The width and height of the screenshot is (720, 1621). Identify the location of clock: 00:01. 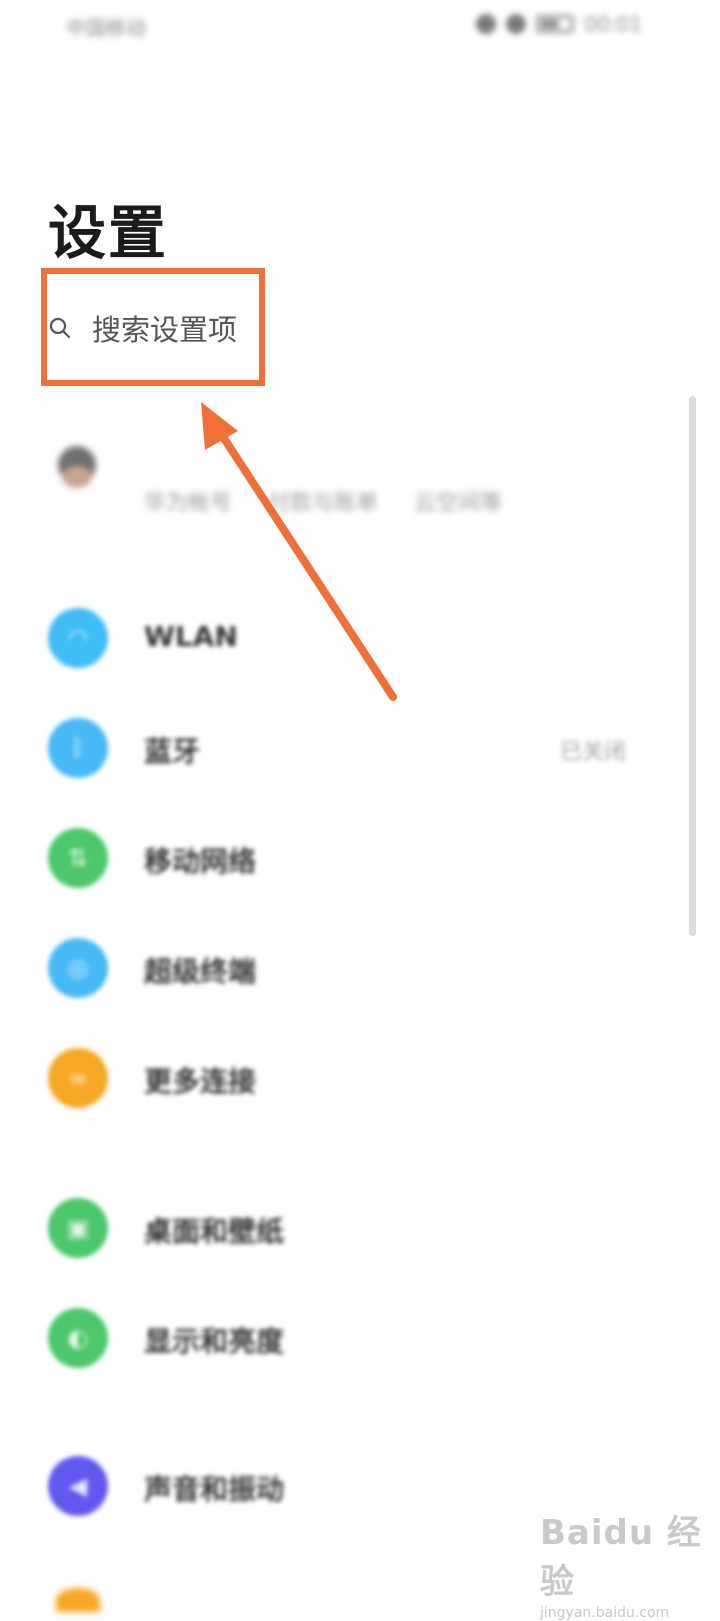
(613, 24).